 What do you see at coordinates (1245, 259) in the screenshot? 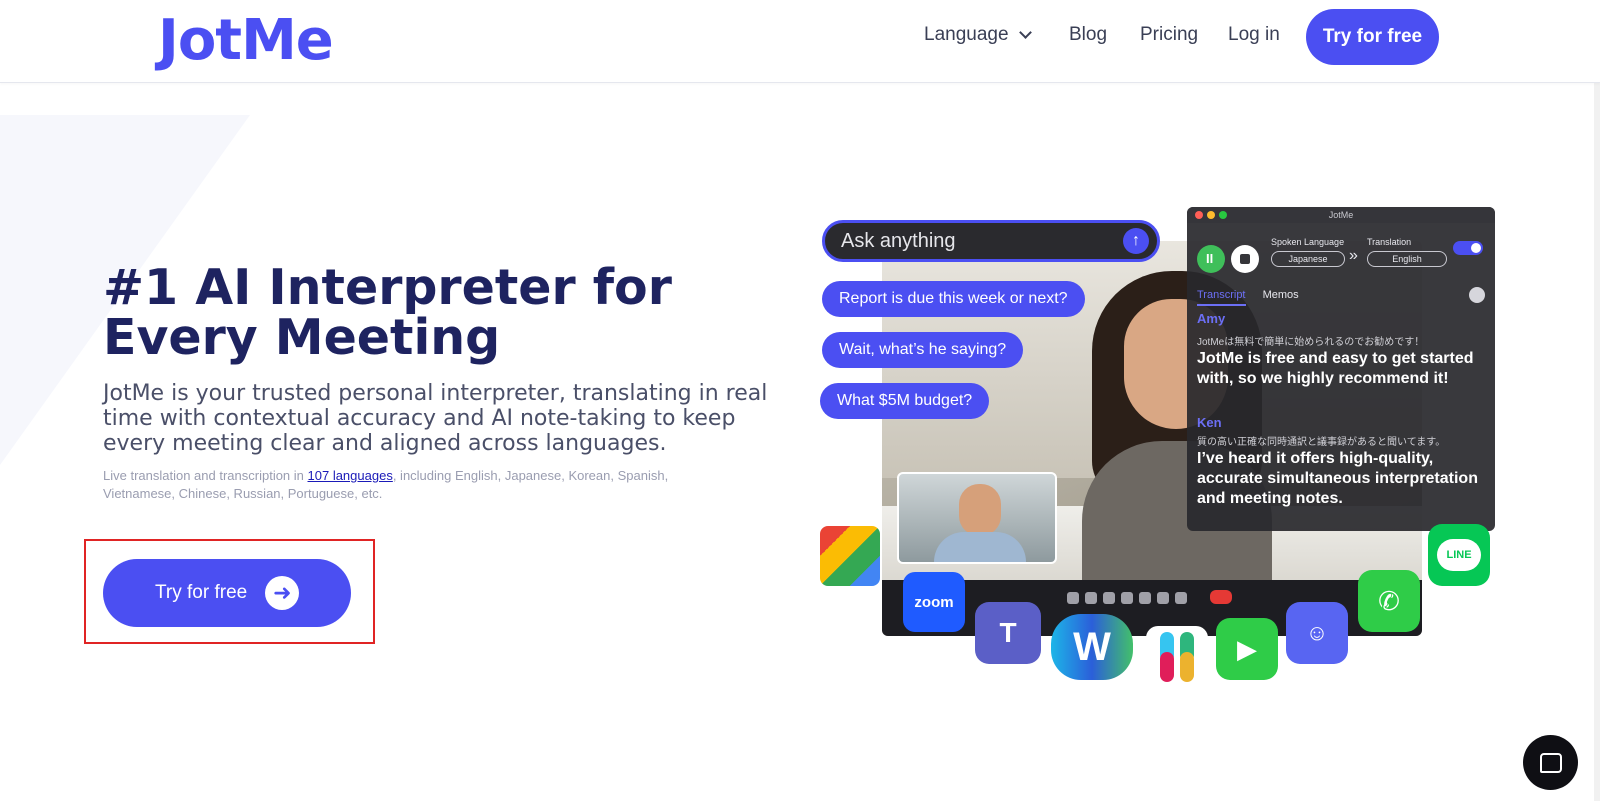
I see `stop-icon` at bounding box center [1245, 259].